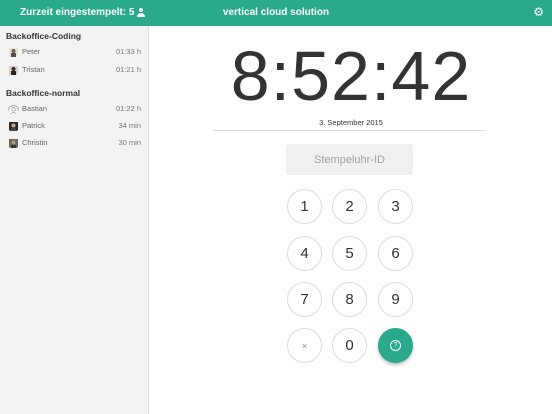 This screenshot has width=552, height=414. Describe the element at coordinates (74, 143) in the screenshot. I see `employee-row: Christin 30 min` at that location.